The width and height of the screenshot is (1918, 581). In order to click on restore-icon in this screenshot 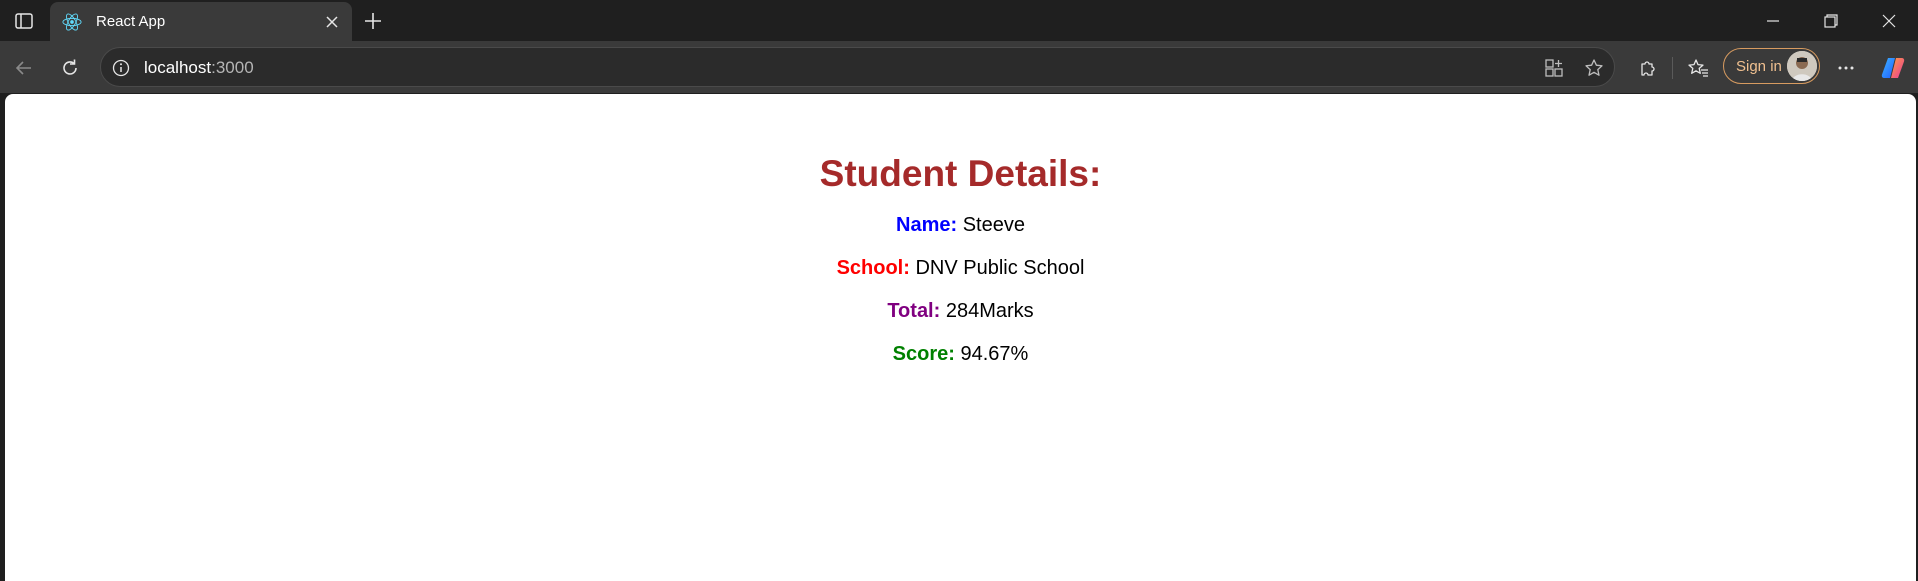, I will do `click(1831, 20)`.